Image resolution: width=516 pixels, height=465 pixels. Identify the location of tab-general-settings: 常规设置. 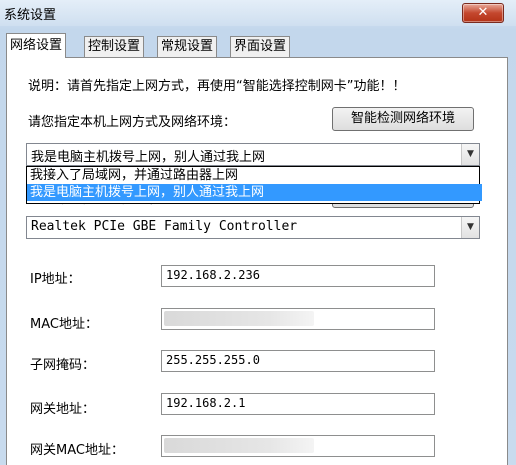
(187, 46).